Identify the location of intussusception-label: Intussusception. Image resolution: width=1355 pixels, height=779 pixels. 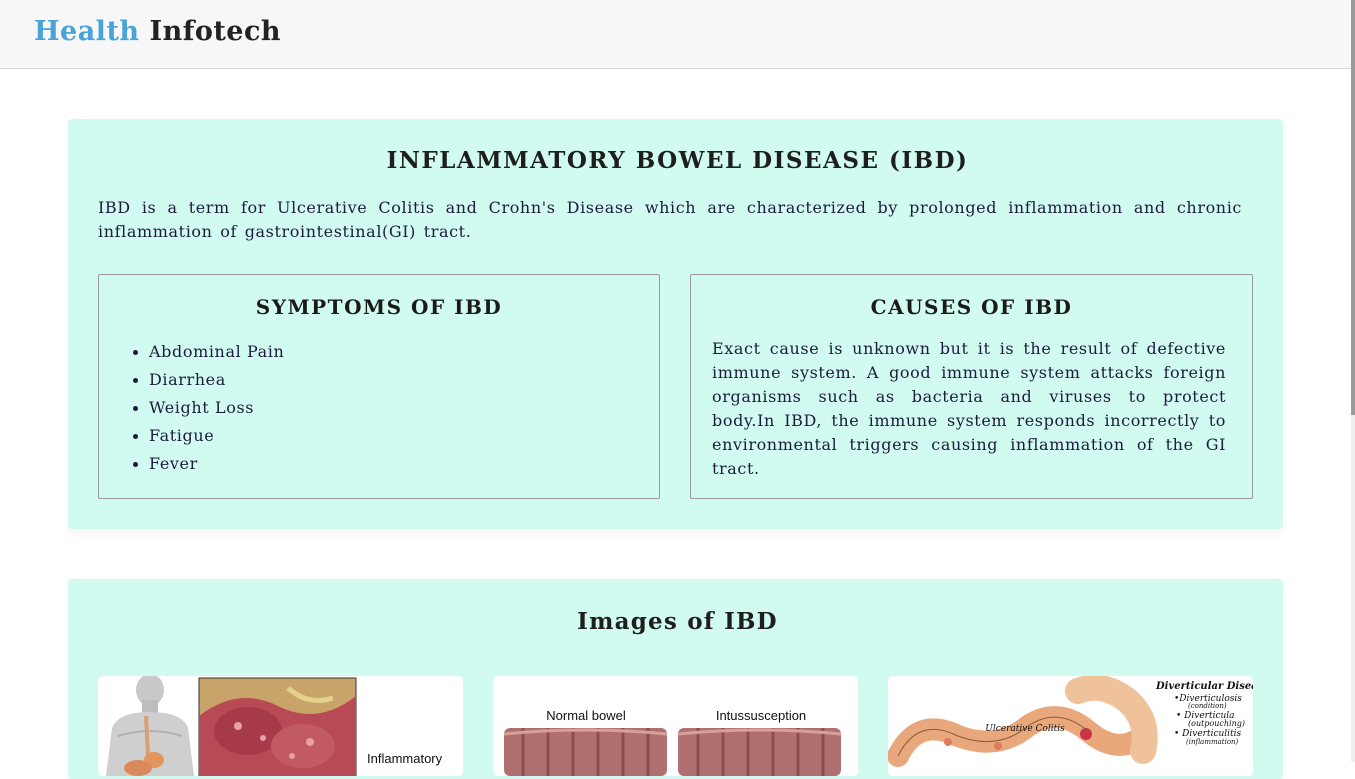
(761, 715).